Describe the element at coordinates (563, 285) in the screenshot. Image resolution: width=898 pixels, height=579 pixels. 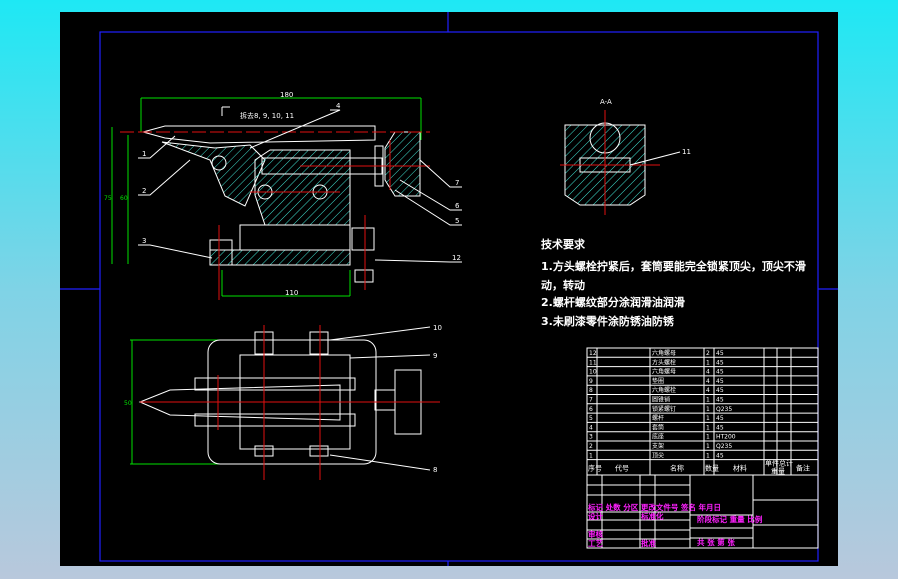
I see `tech-line-1-cont: 动，转动` at that location.